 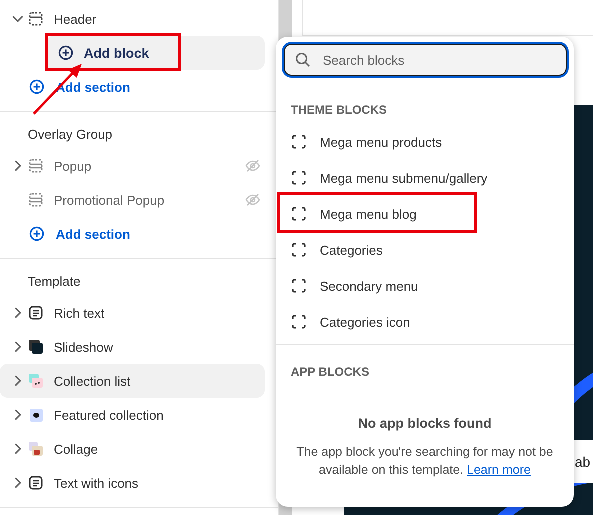 What do you see at coordinates (132, 200) in the screenshot?
I see `section-item: Promotional Popup` at bounding box center [132, 200].